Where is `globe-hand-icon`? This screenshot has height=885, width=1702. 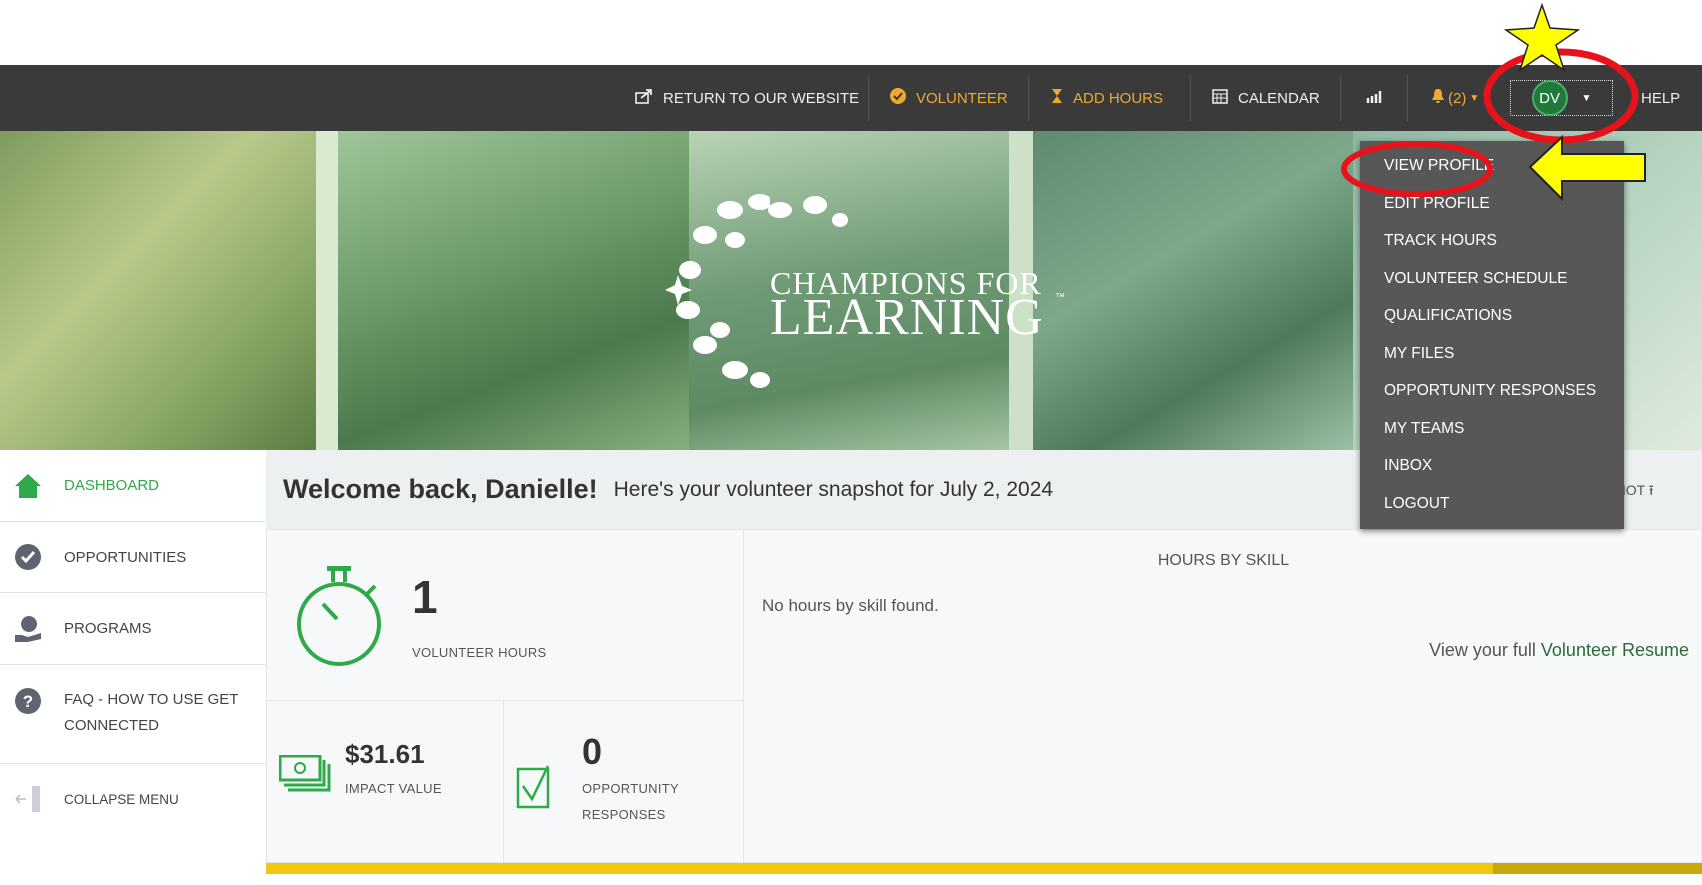 globe-hand-icon is located at coordinates (28, 629).